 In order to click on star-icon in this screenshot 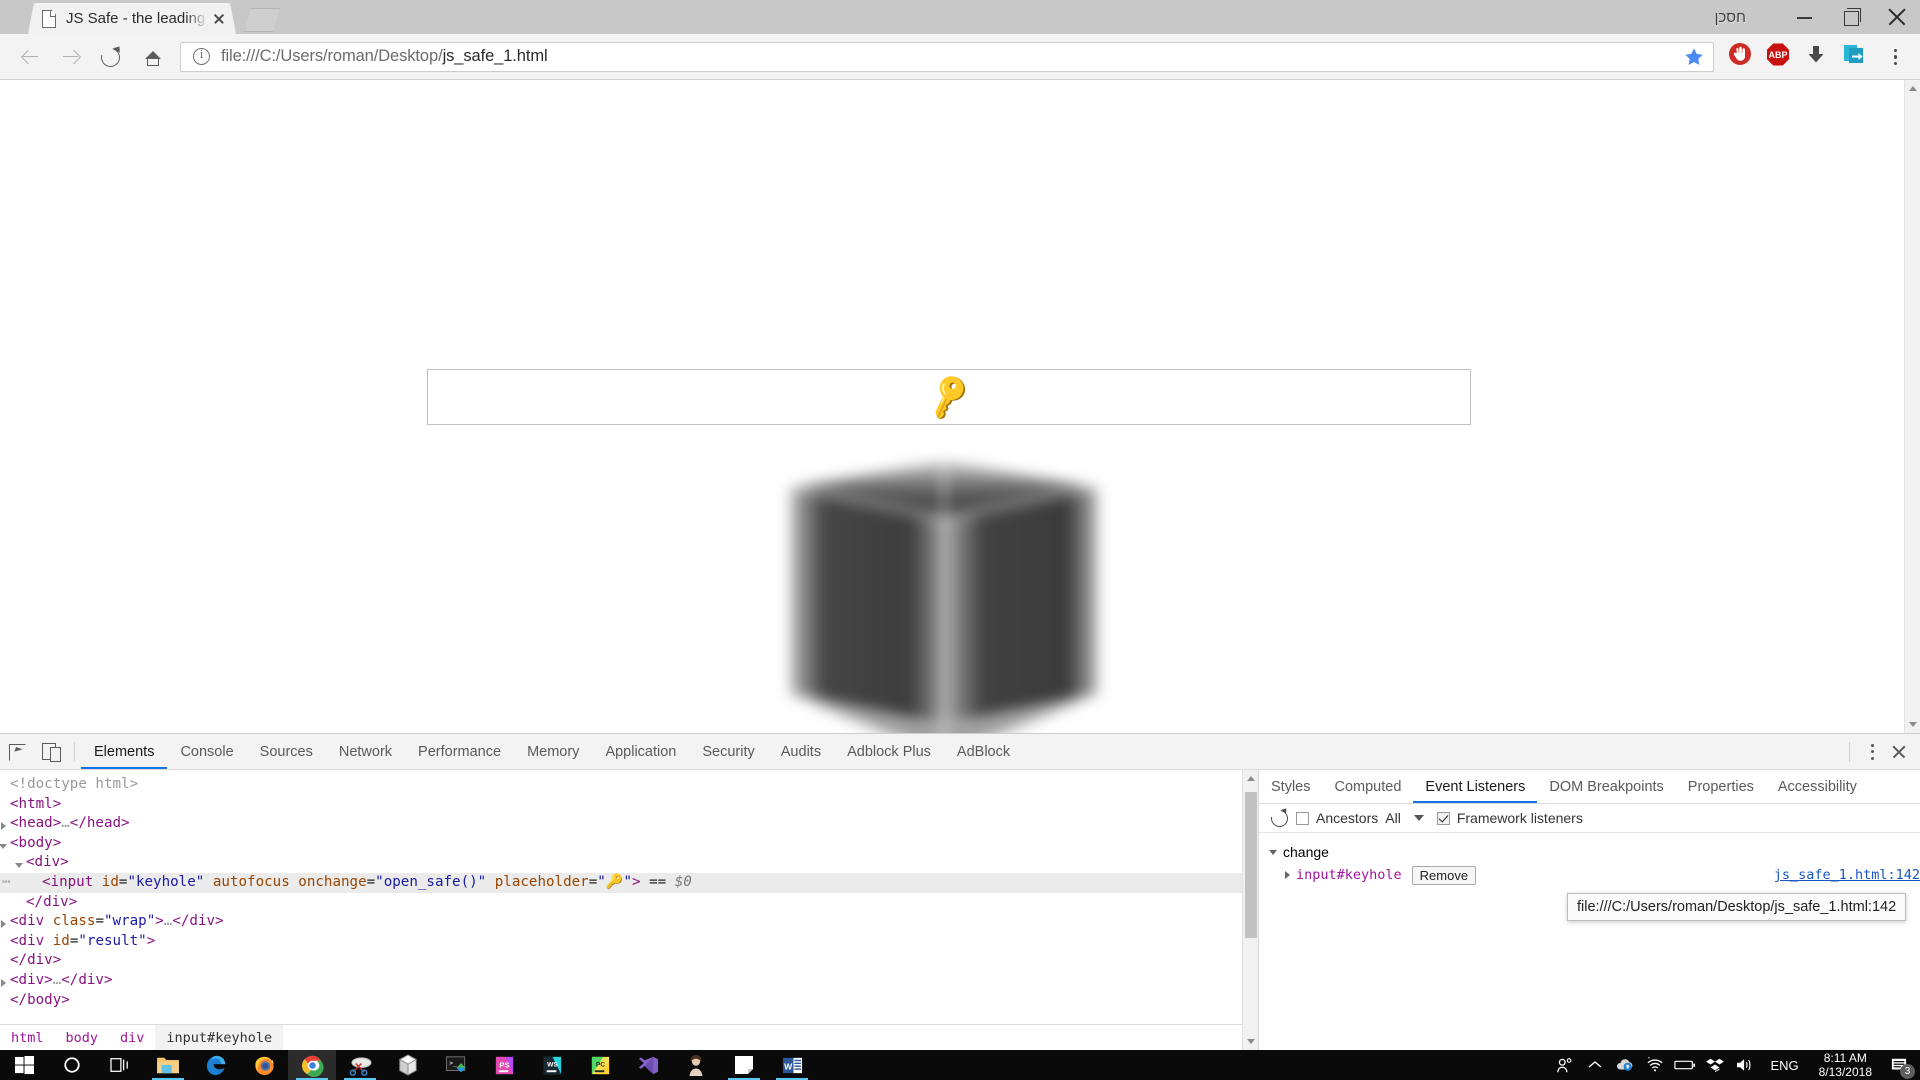, I will do `click(1694, 57)`.